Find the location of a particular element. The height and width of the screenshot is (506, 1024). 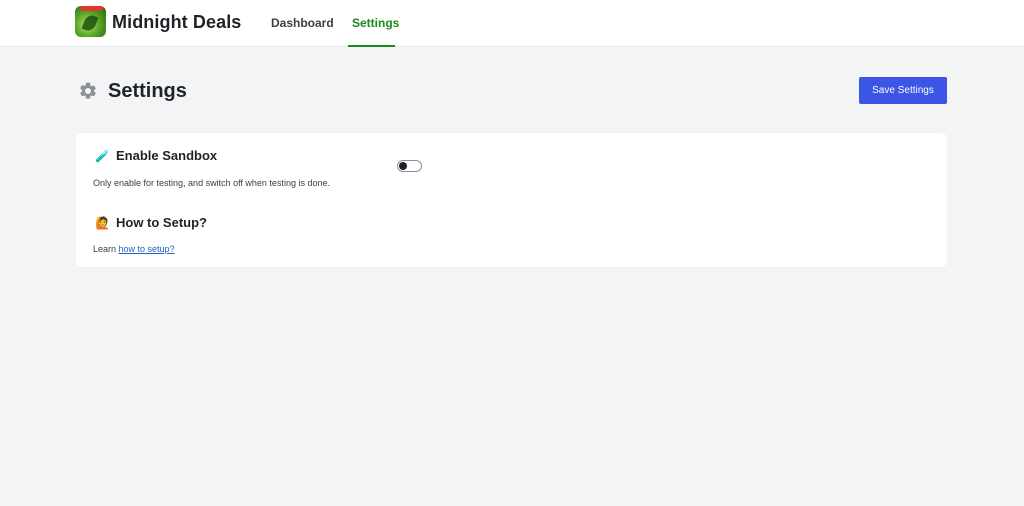

sandbox-toggle is located at coordinates (409, 166).